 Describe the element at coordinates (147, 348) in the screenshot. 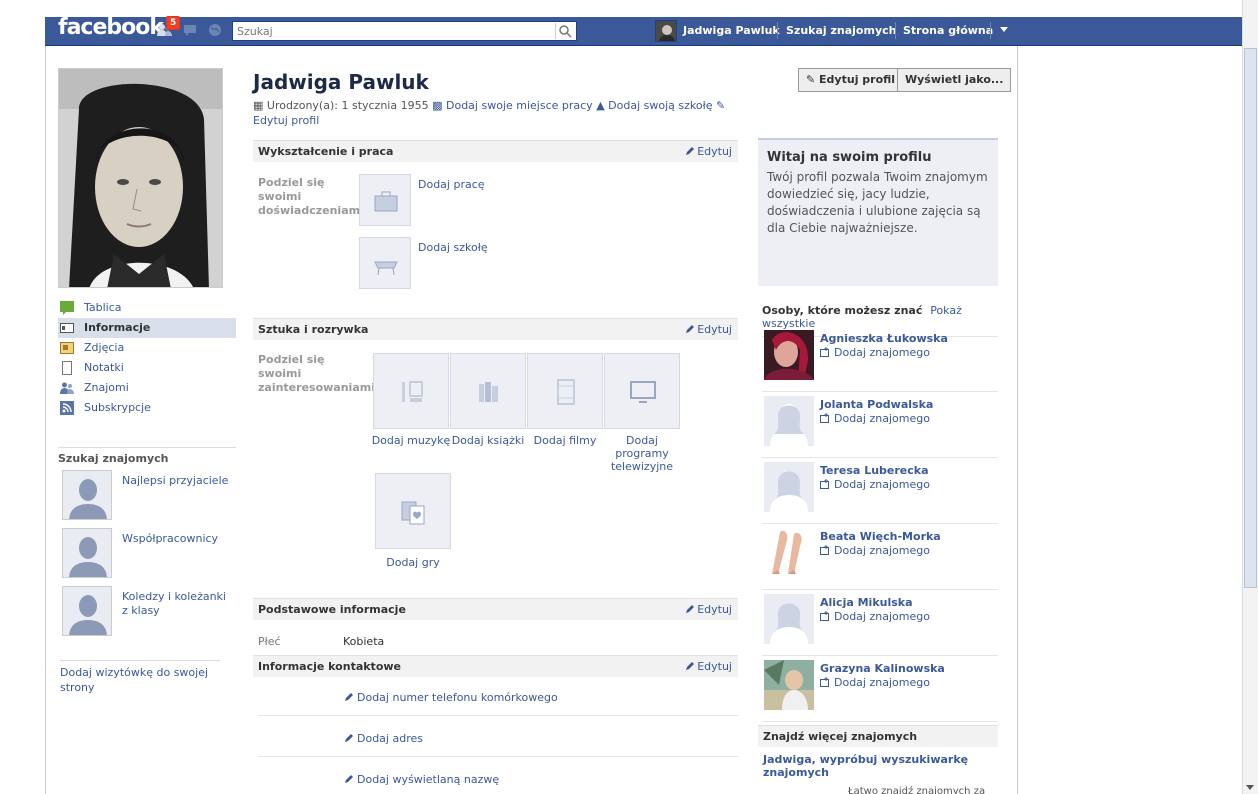

I see `nav-item-photos: Zdjęcia` at that location.